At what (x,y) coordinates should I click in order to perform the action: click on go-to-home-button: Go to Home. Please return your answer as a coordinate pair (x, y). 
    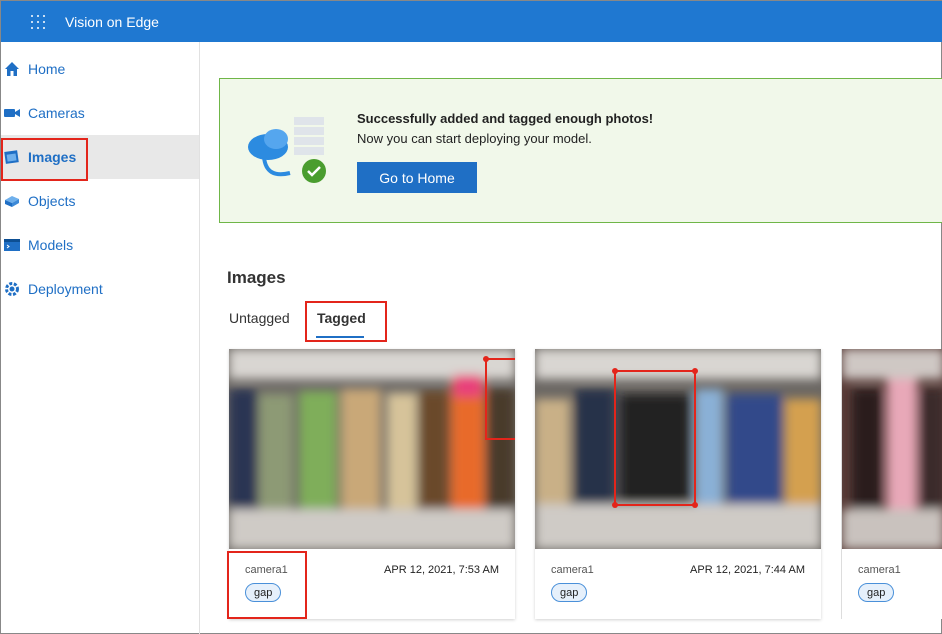
    Looking at the image, I should click on (417, 177).